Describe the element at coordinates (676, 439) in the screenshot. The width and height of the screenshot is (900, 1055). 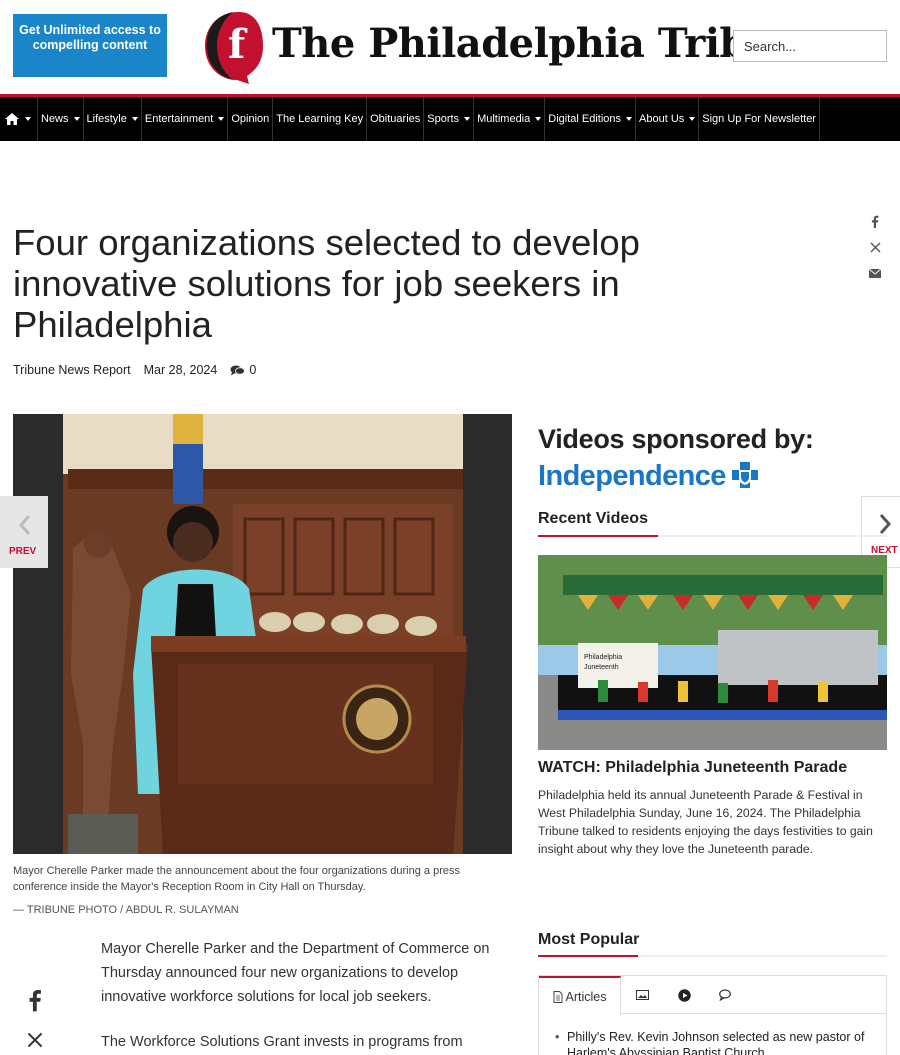
I see `sponsor-heading: Videos sponsored by:` at that location.